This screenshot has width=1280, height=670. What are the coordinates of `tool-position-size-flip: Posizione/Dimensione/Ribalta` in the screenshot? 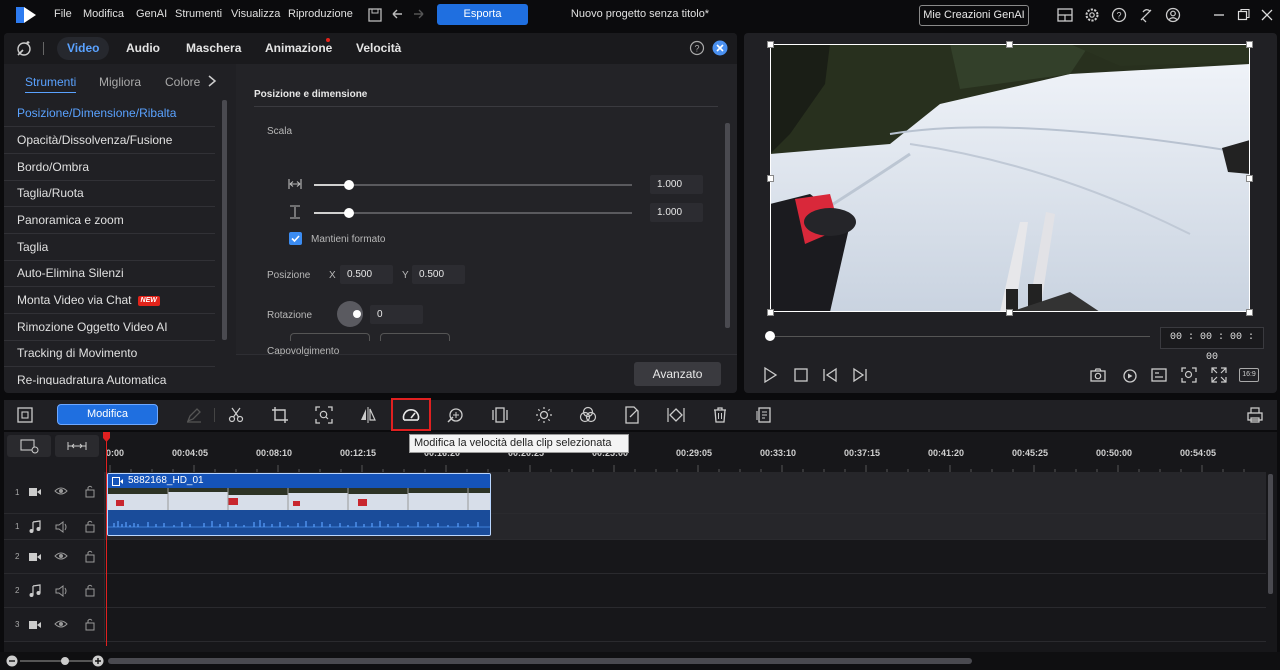 It's located at (109, 113).